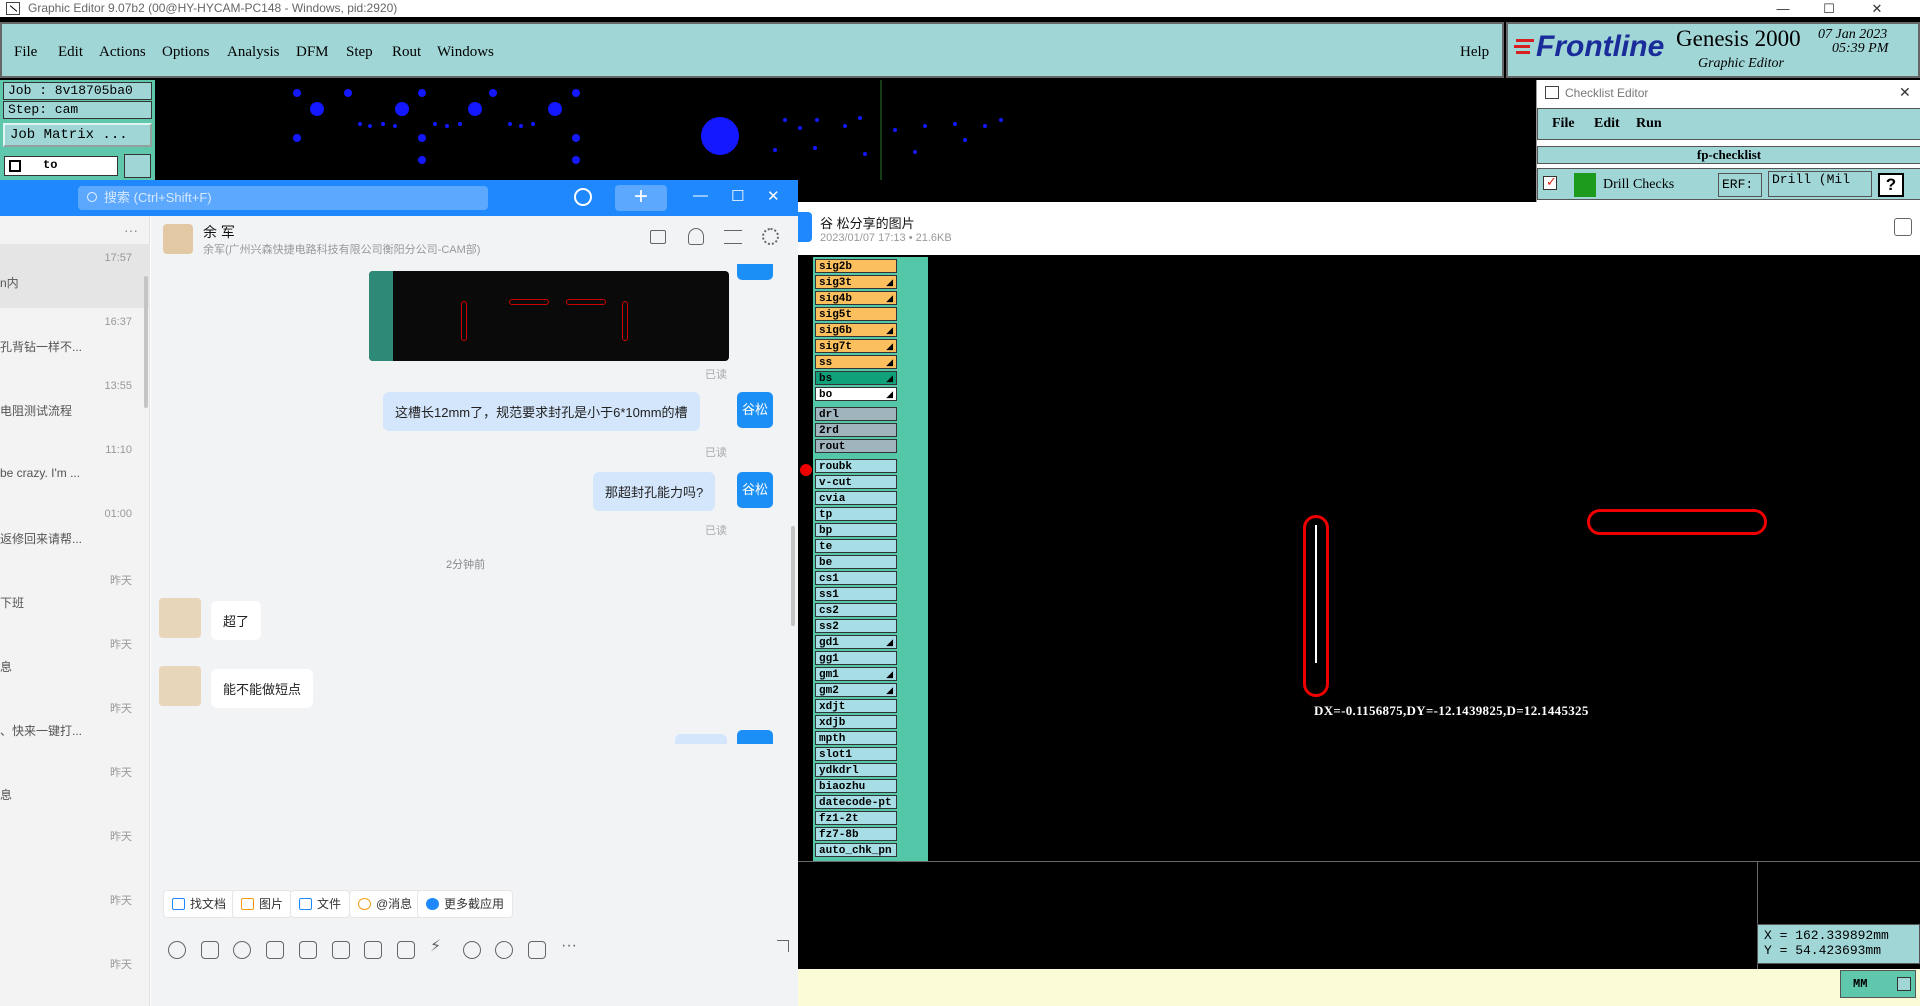 Image resolution: width=1920 pixels, height=1006 pixels. Describe the element at coordinates (385, 904) in the screenshot. I see `mention-button: @消息` at that location.